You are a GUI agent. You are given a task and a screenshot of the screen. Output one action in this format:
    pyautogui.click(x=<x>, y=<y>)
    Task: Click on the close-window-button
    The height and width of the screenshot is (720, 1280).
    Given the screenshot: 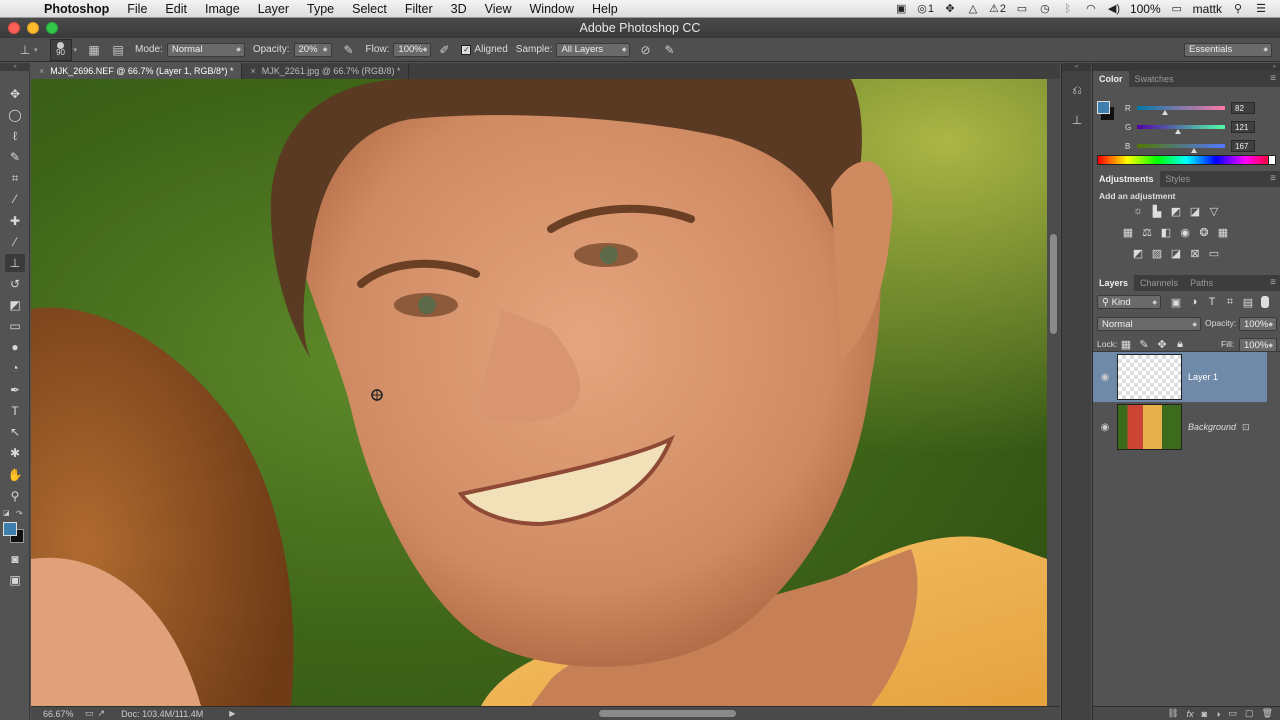 What is the action you would take?
    pyautogui.click(x=14, y=28)
    